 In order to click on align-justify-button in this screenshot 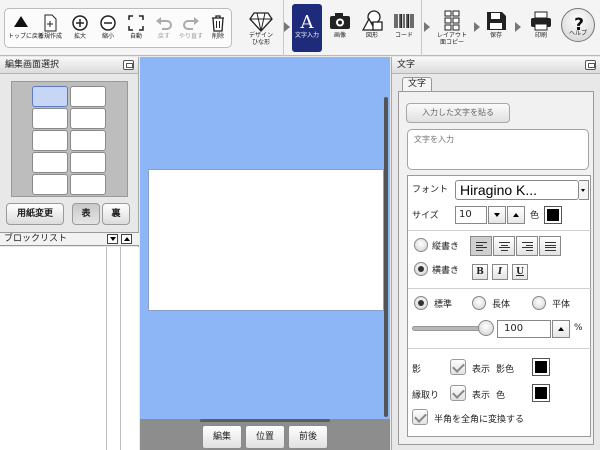, I will do `click(550, 246)`.